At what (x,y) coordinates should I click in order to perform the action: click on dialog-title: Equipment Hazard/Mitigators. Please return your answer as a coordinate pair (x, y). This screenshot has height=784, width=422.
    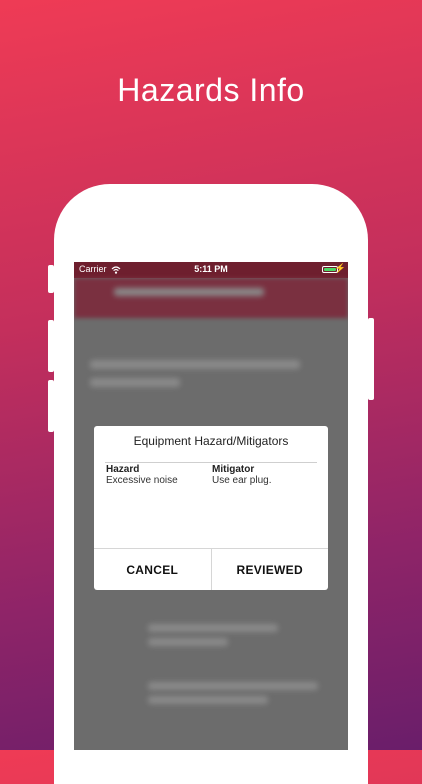
    Looking at the image, I should click on (211, 441).